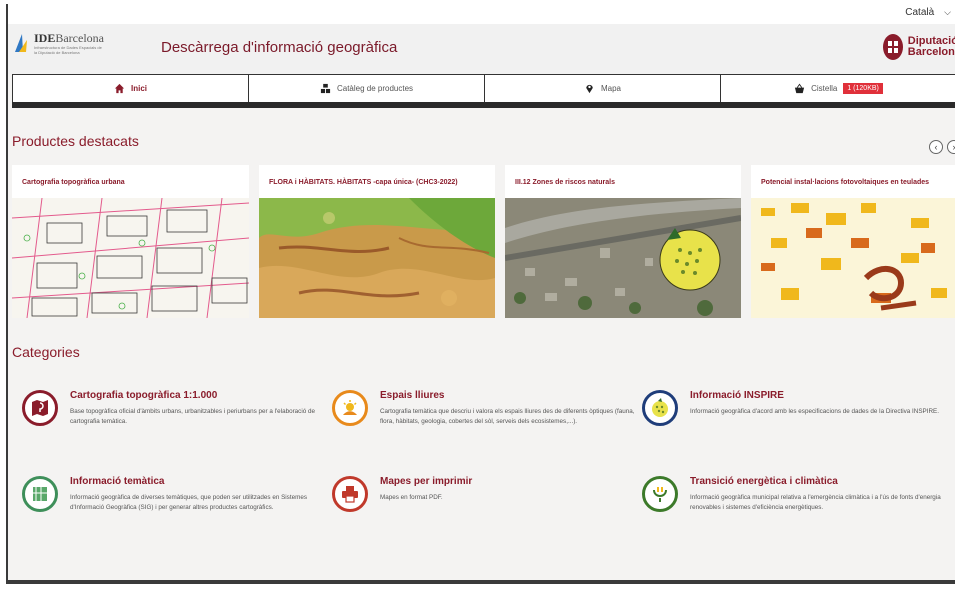 The width and height of the screenshot is (955, 589). What do you see at coordinates (138, 88) in the screenshot?
I see `nav-label-inici: Inici` at bounding box center [138, 88].